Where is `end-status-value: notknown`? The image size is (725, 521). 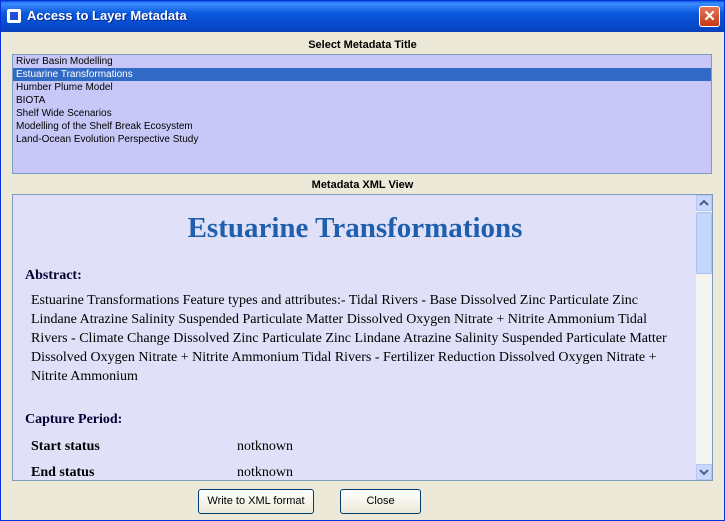
end-status-value: notknown is located at coordinates (265, 472).